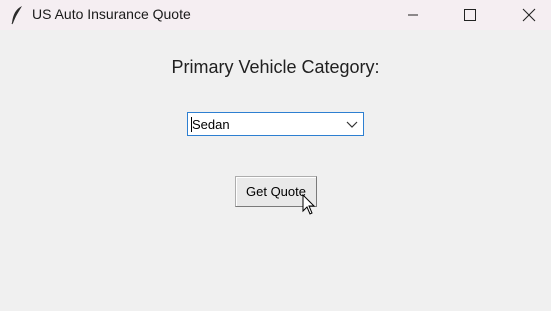 This screenshot has width=551, height=311. Describe the element at coordinates (211, 124) in the screenshot. I see `vehicle-category-value: Sedan` at that location.